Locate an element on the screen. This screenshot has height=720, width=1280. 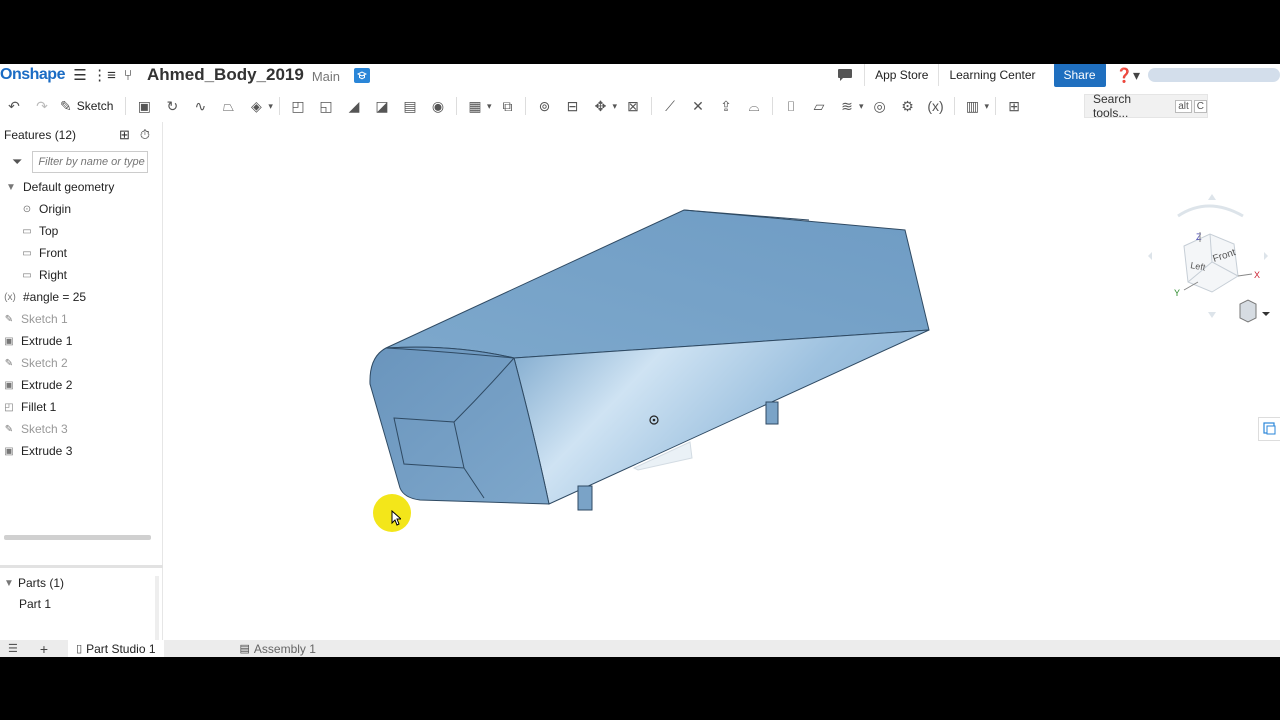
chamfer-icon: ◱ is located at coordinates (326, 106).